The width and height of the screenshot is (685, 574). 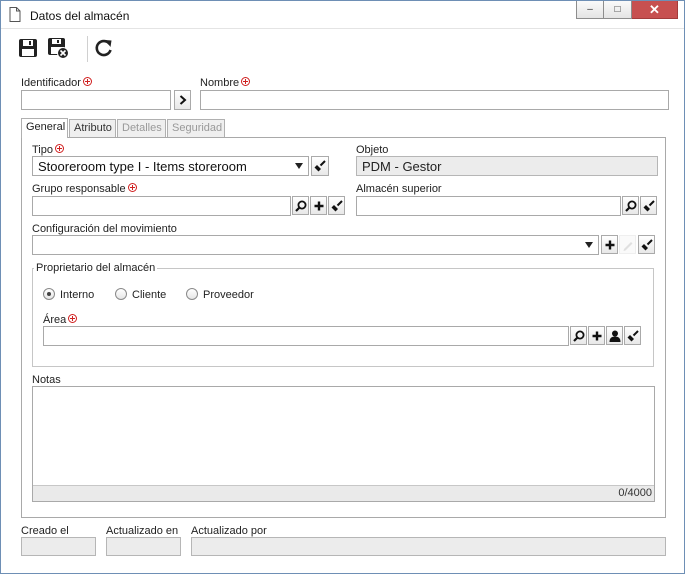 I want to click on area-user-button, so click(x=614, y=335).